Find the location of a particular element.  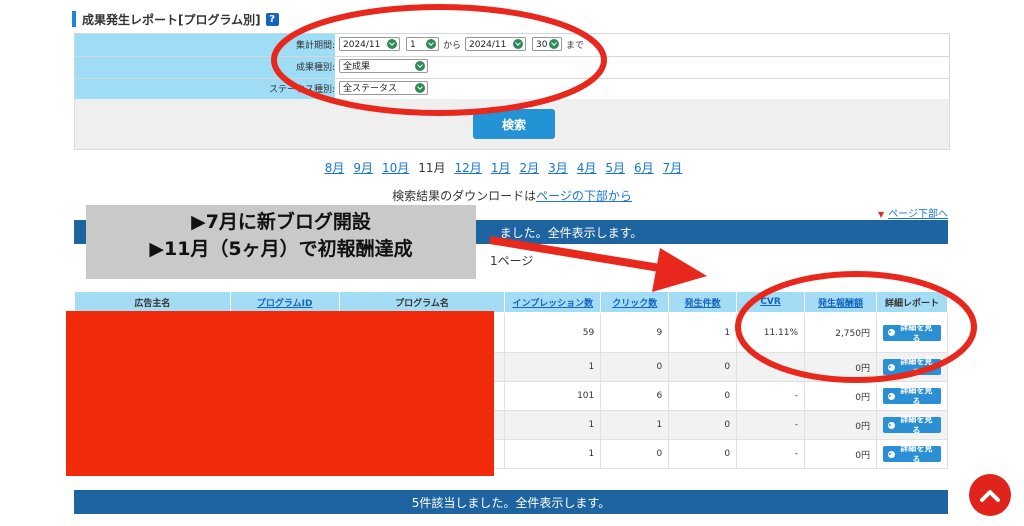

annotation-ellipse-cvr is located at coordinates (856, 327).